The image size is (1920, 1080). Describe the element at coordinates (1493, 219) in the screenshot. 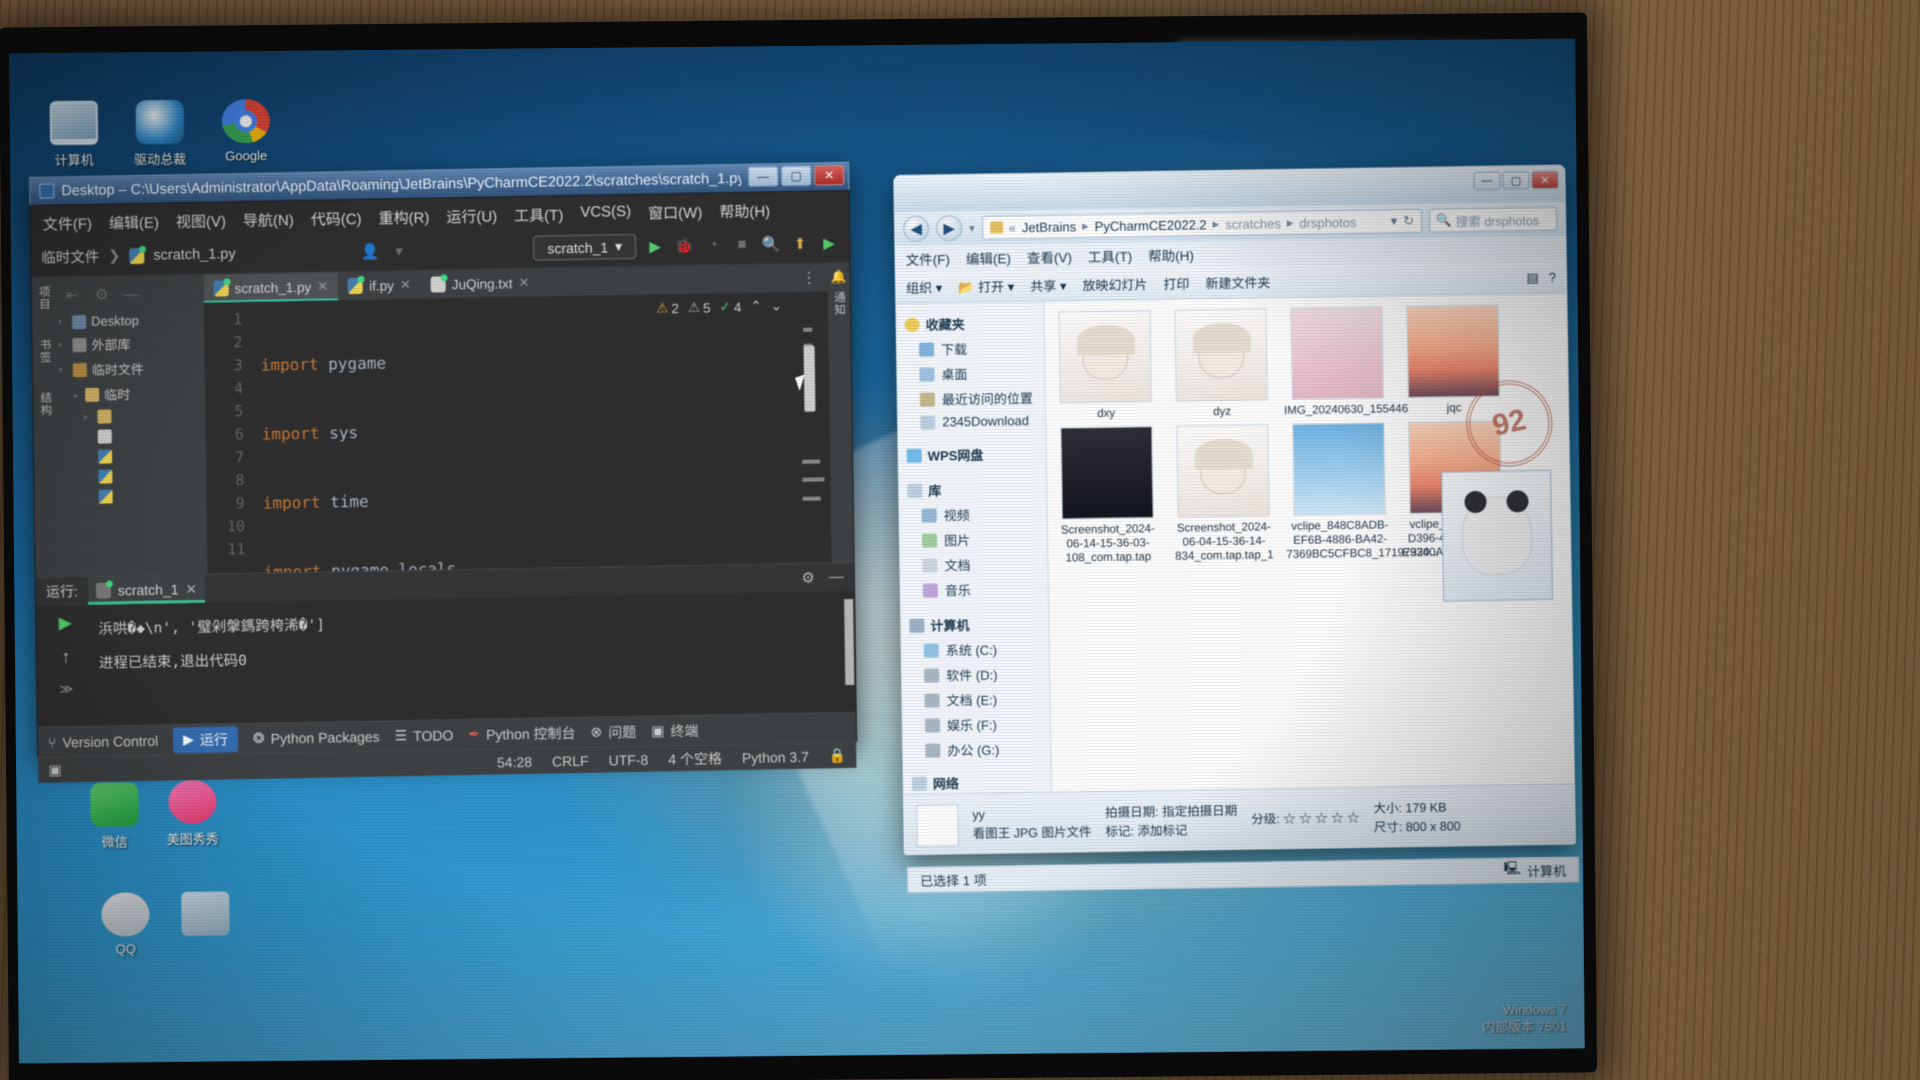

I see `search-input: 🔍 搜索 drsphotos` at that location.